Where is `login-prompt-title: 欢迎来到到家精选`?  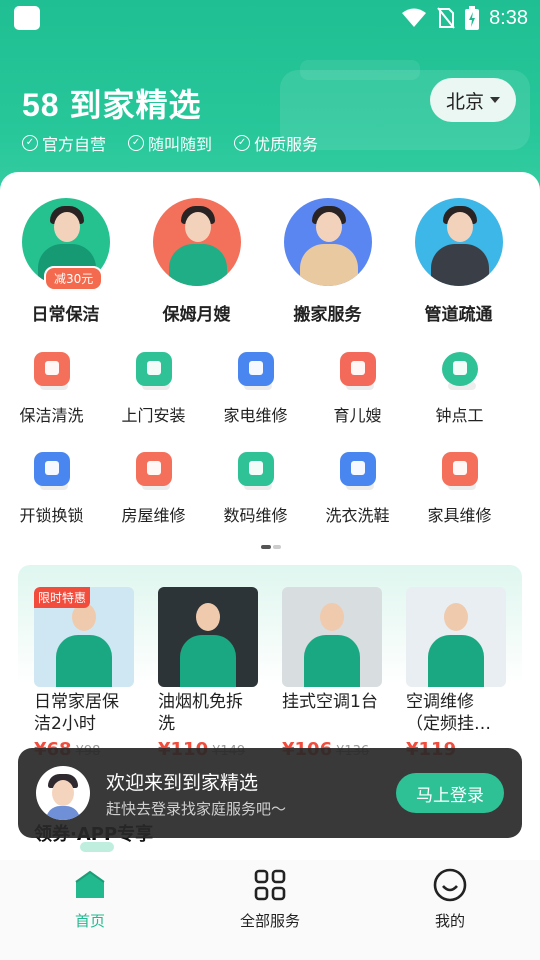
login-prompt-title: 欢迎来到到家精选 is located at coordinates (182, 783).